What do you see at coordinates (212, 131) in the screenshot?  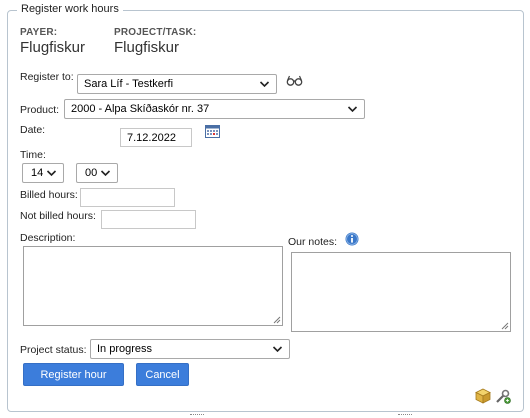 I see `calendar-icon` at bounding box center [212, 131].